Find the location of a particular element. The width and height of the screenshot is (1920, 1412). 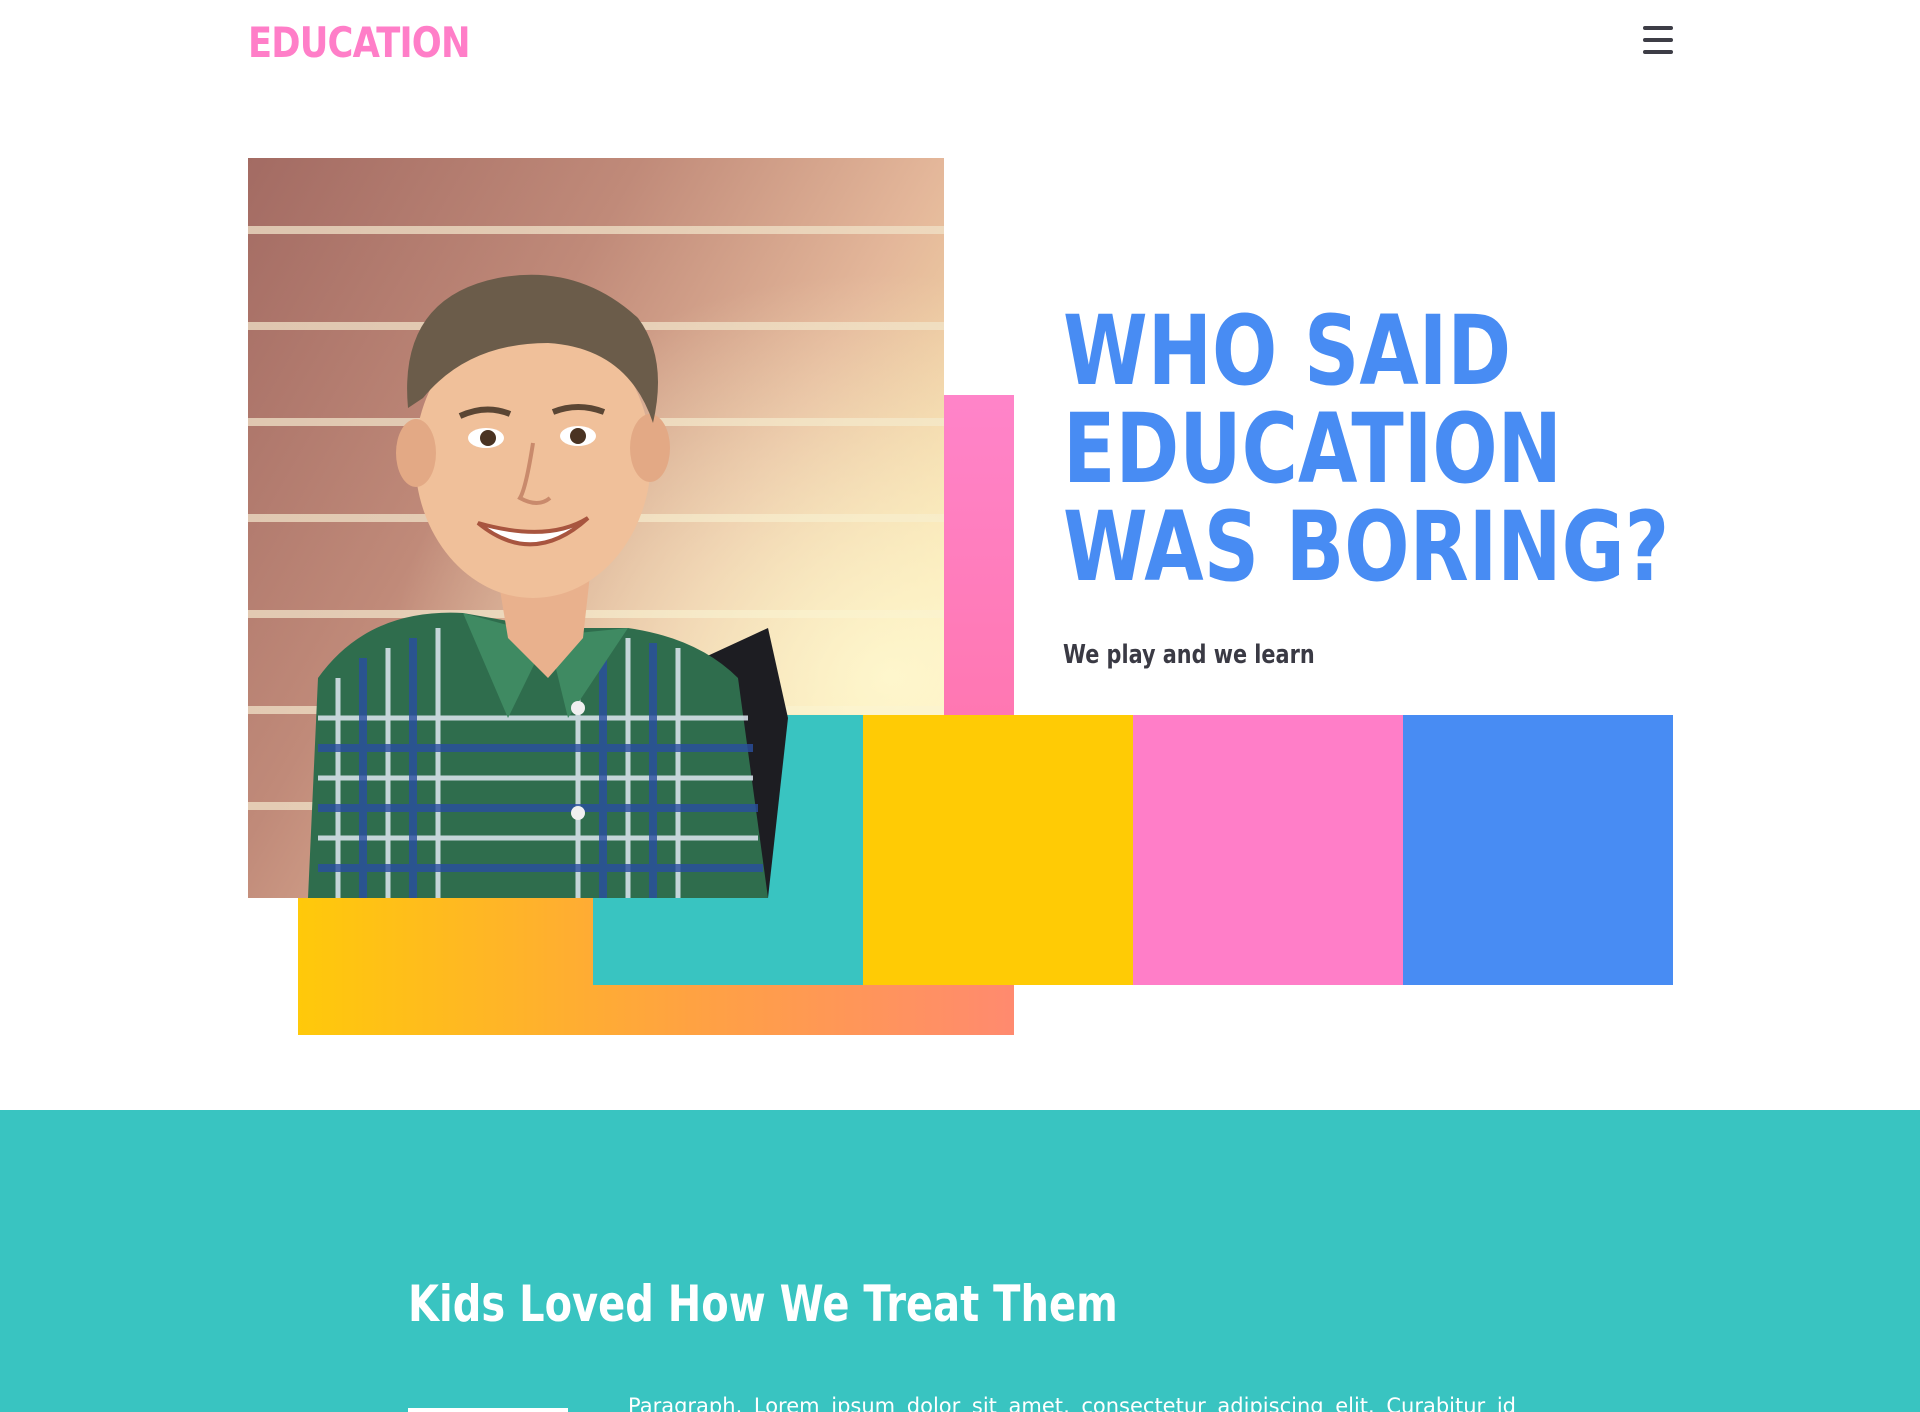

hamburger-menu-icon is located at coordinates (1658, 40).